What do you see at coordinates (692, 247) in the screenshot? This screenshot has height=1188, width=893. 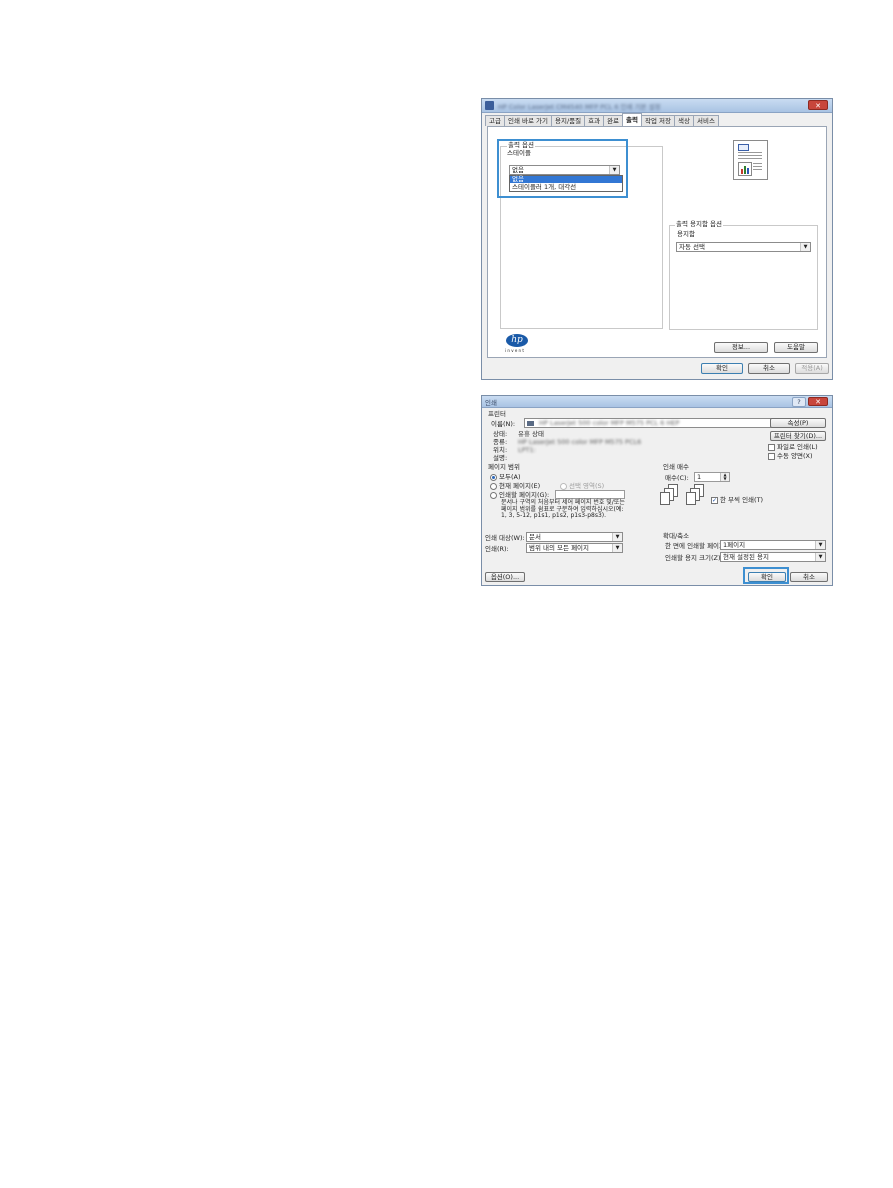 I see `output-bin-selected: 자동 선택` at bounding box center [692, 247].